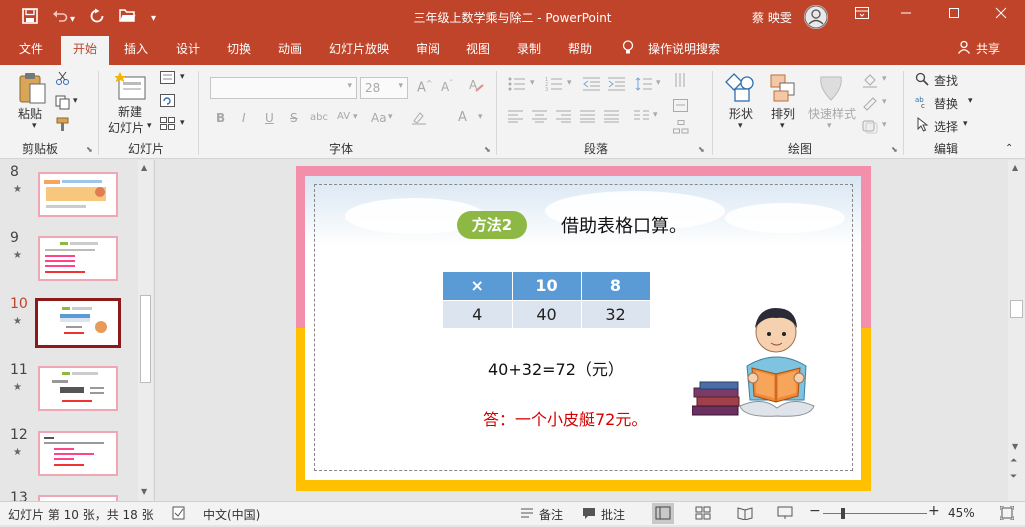 The image size is (1025, 527). I want to click on share-button: 共享, so click(988, 49).